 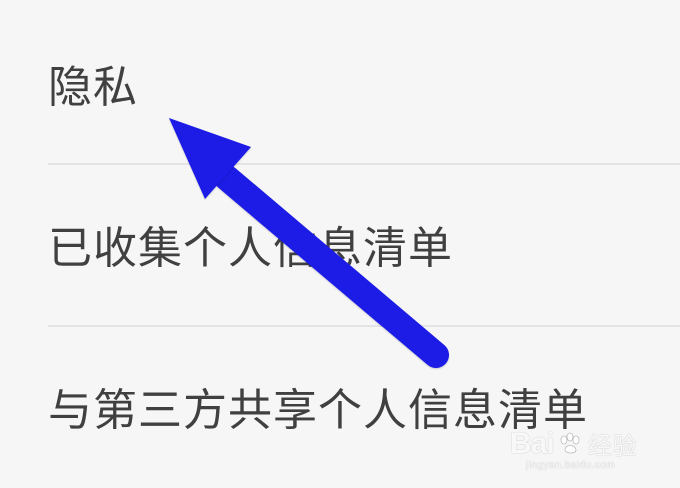 What do you see at coordinates (250, 248) in the screenshot?
I see `collected-personal-info-list-label: 已收集个人信息清单` at bounding box center [250, 248].